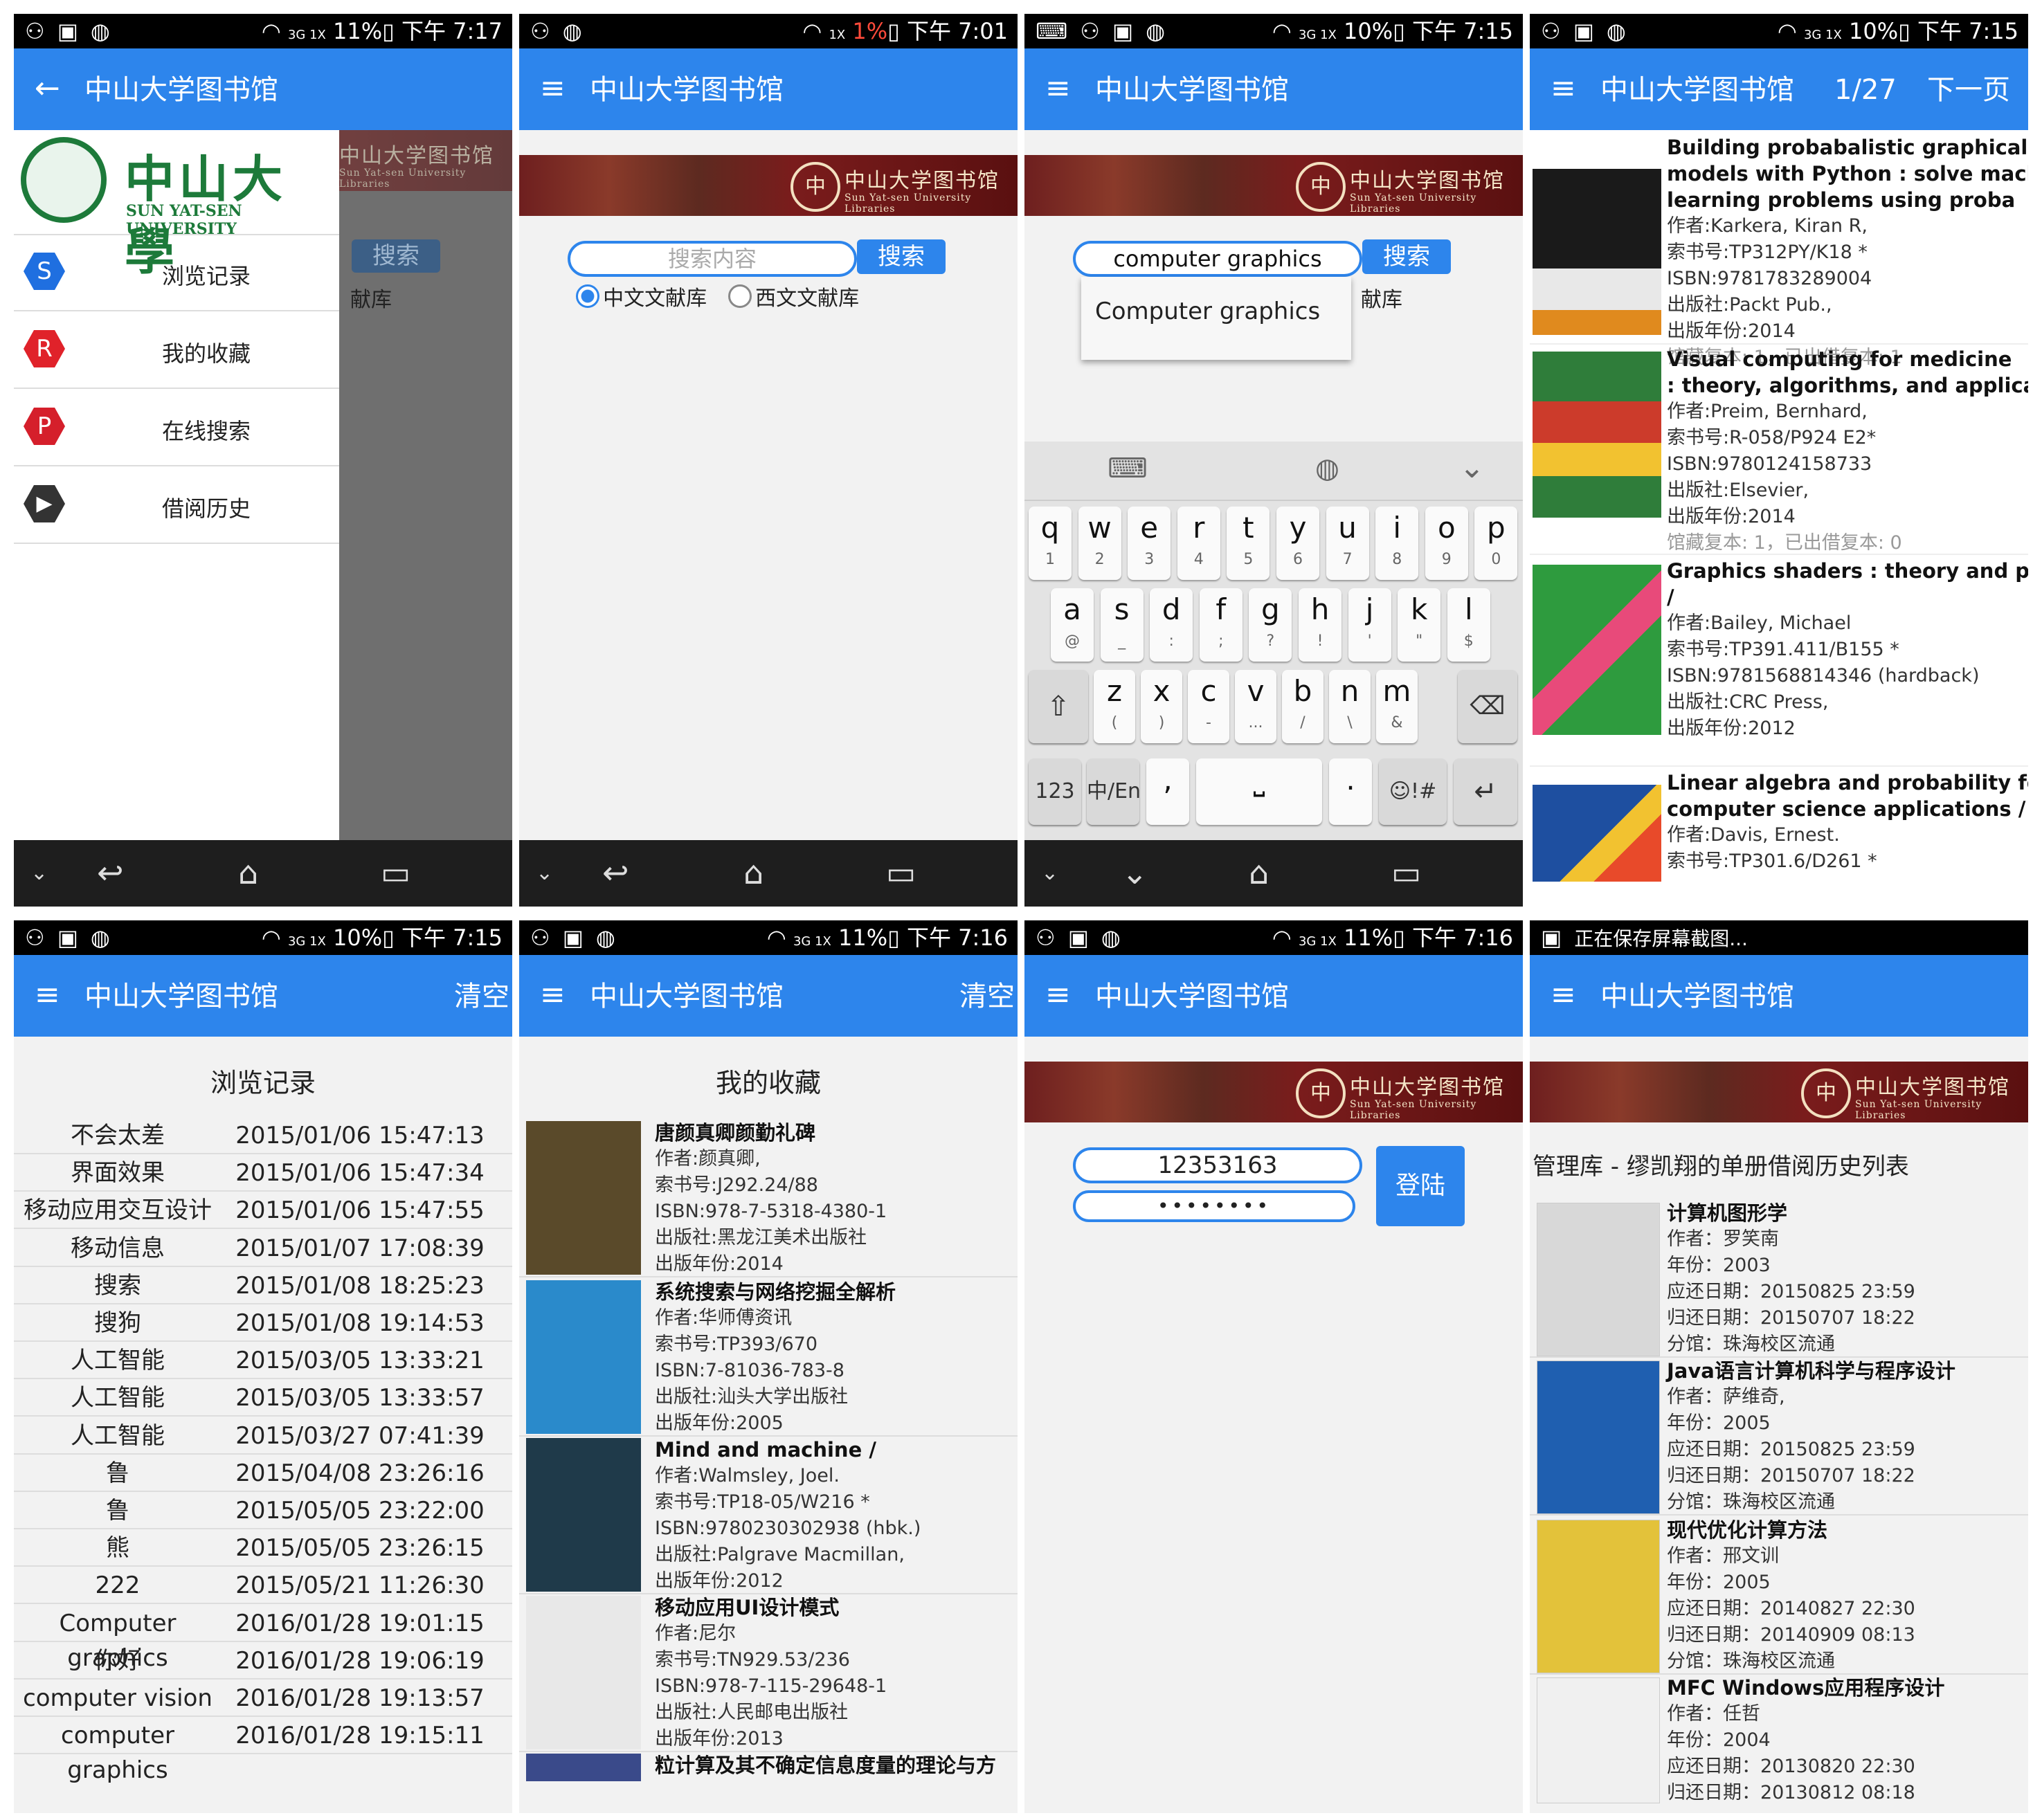 This screenshot has width=2042, height=1820. What do you see at coordinates (263, 1699) in the screenshot?
I see `history-row: computer vision 2016/01/28 19:13:57` at bounding box center [263, 1699].